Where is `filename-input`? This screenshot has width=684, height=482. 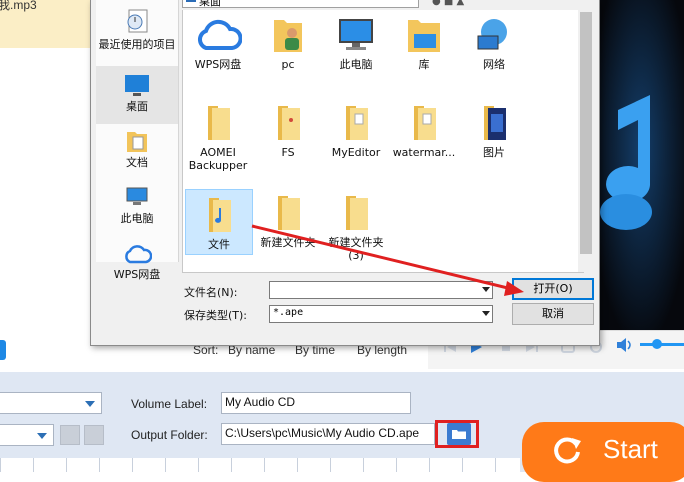 filename-input is located at coordinates (381, 290).